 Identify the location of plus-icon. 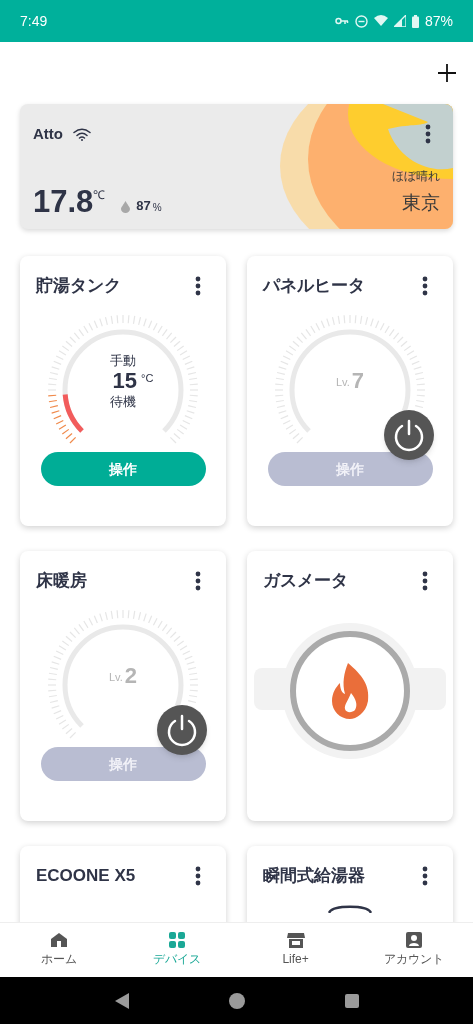
(447, 73).